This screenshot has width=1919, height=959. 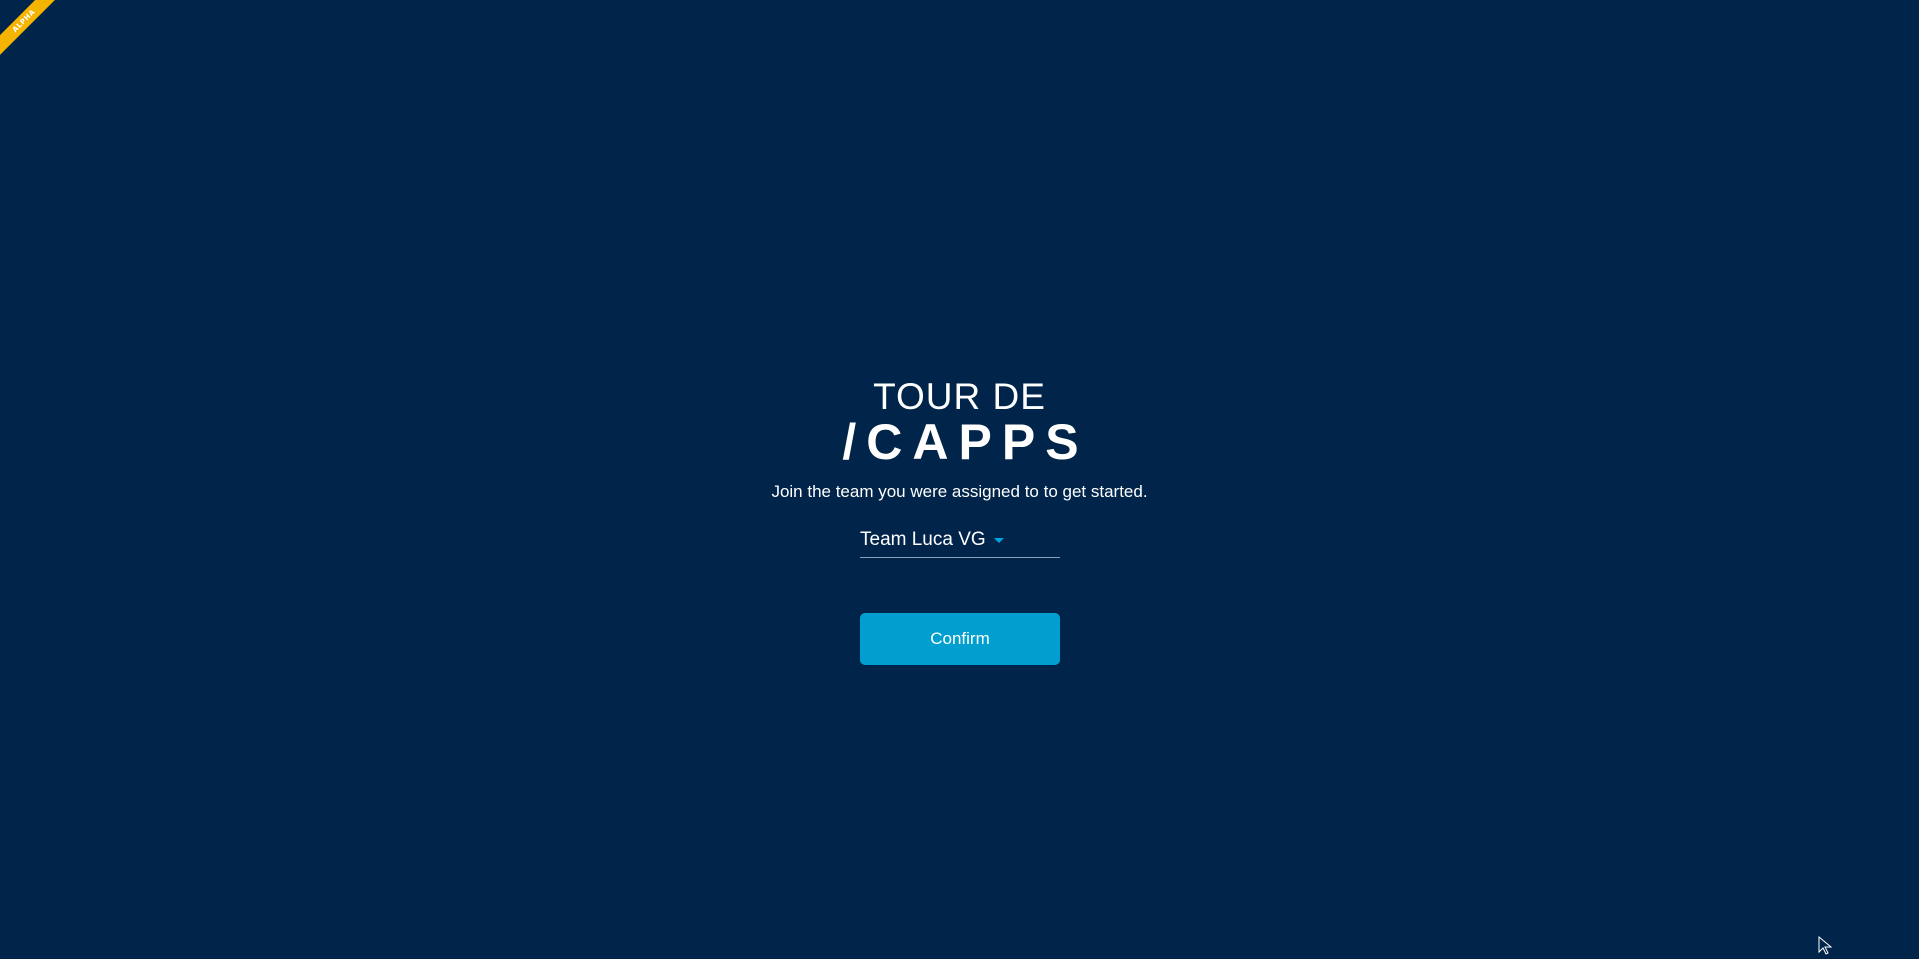 What do you see at coordinates (959, 396) in the screenshot?
I see `logo-line-1: TOUR DE` at bounding box center [959, 396].